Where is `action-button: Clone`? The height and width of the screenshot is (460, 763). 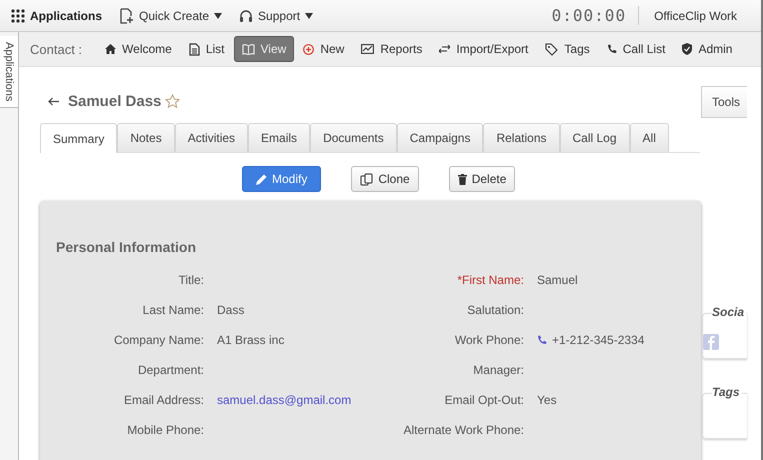
action-button: Clone is located at coordinates (385, 179).